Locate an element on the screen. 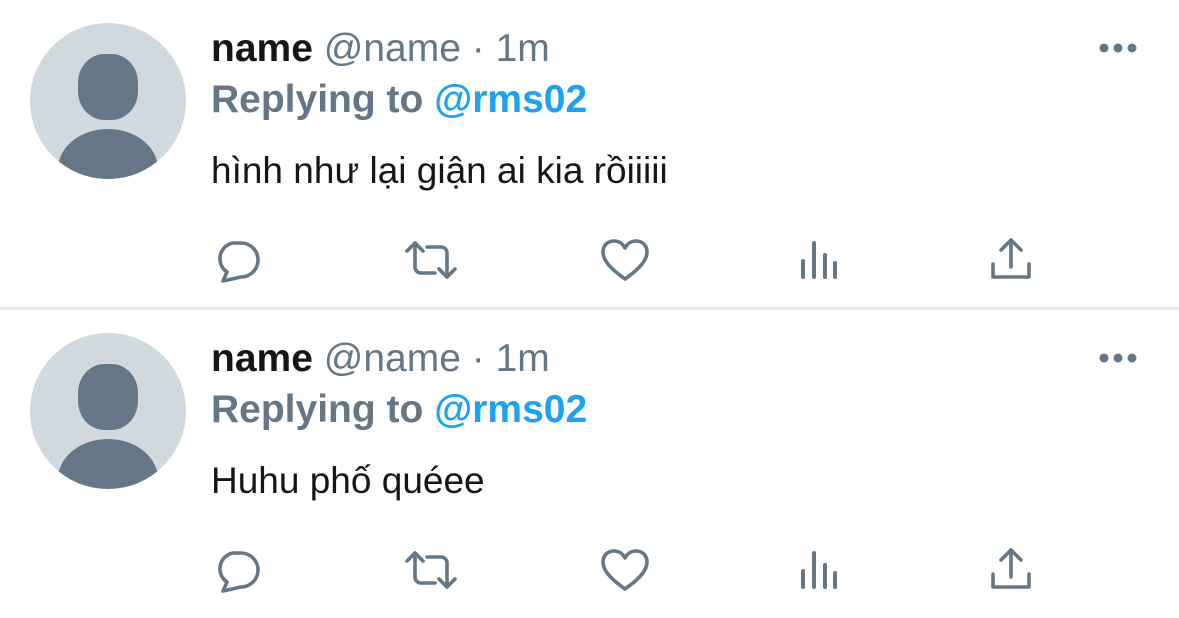 The image size is (1179, 618). tweet-text: hình như lại giận ai kia rồiiiii is located at coordinates (439, 170).